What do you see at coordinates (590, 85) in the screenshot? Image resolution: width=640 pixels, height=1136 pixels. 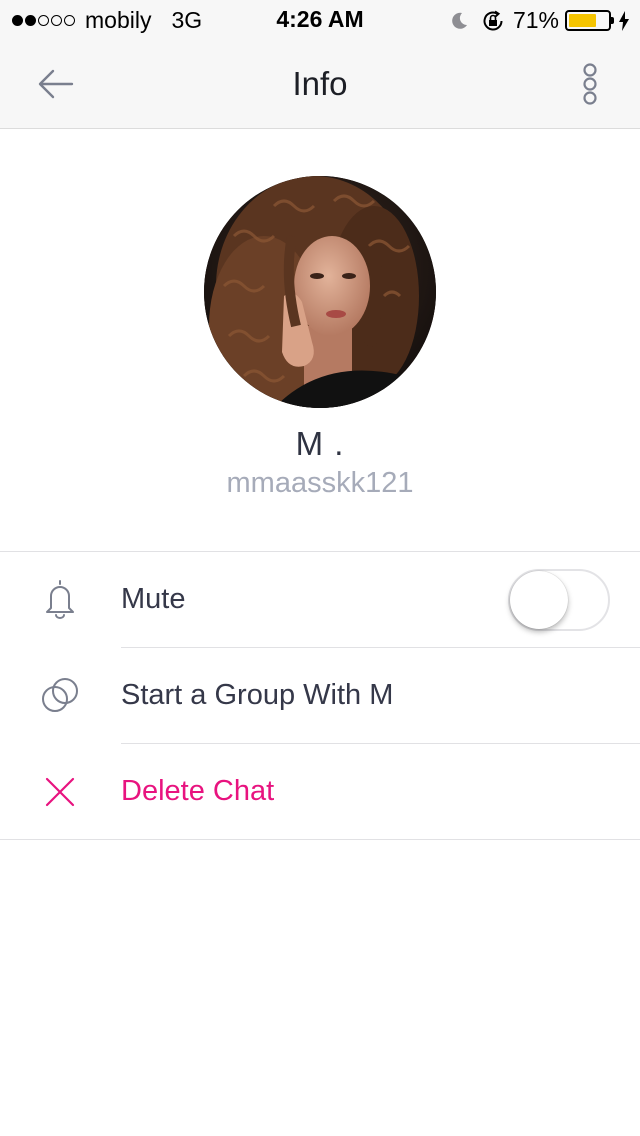 I see `vertical-dots-icon` at bounding box center [590, 85].